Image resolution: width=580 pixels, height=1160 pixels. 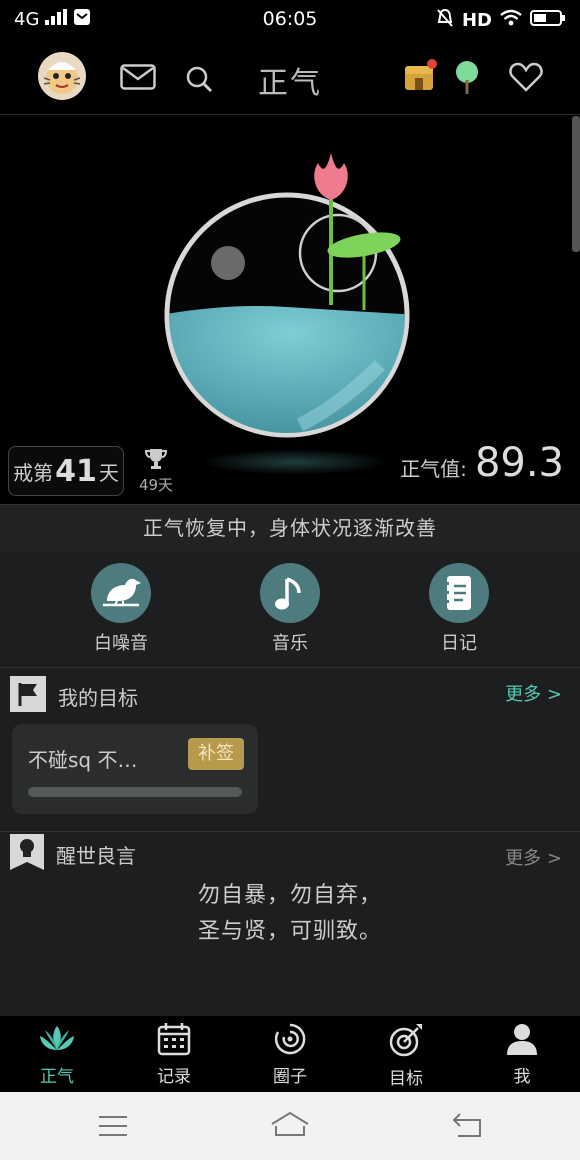 I want to click on score-value: 89.3, so click(x=519, y=463).